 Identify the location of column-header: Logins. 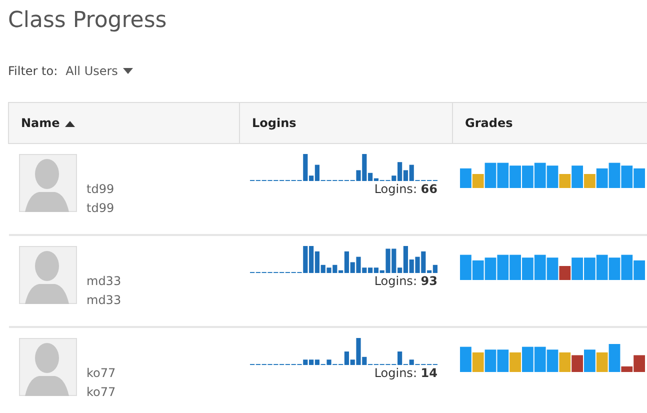
(274, 123).